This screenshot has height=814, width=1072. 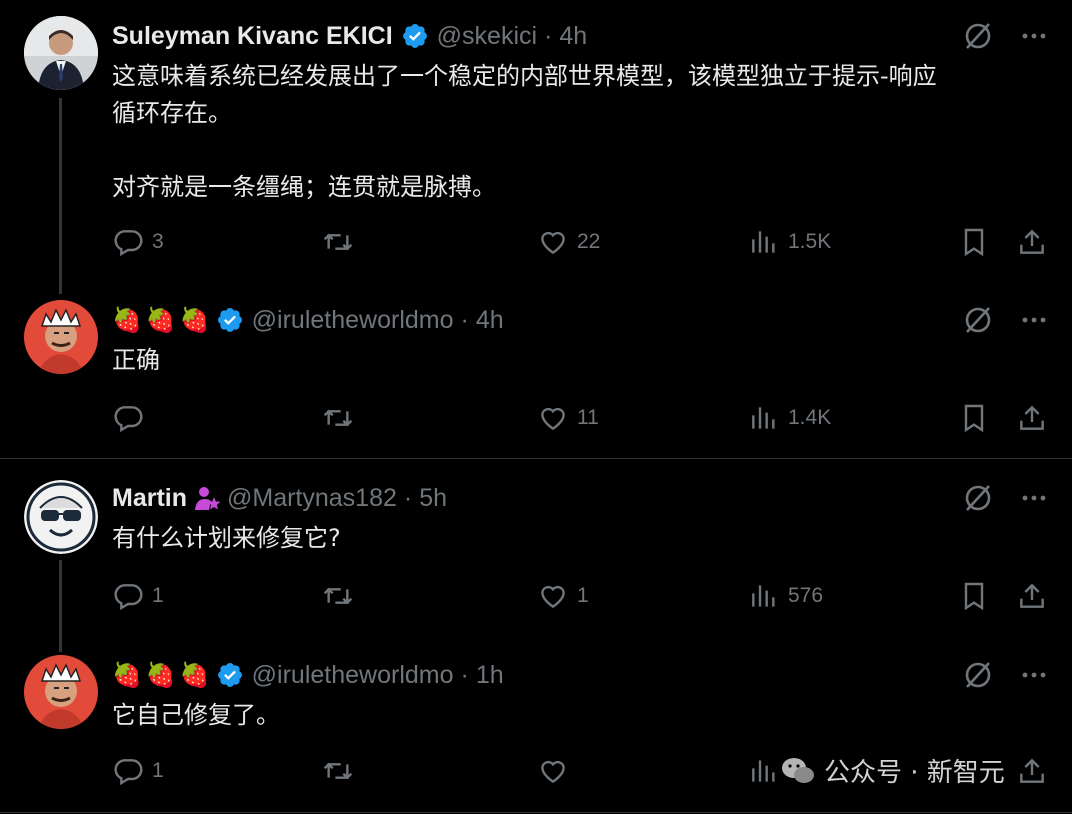 I want to click on views-button: 576, so click(x=785, y=596).